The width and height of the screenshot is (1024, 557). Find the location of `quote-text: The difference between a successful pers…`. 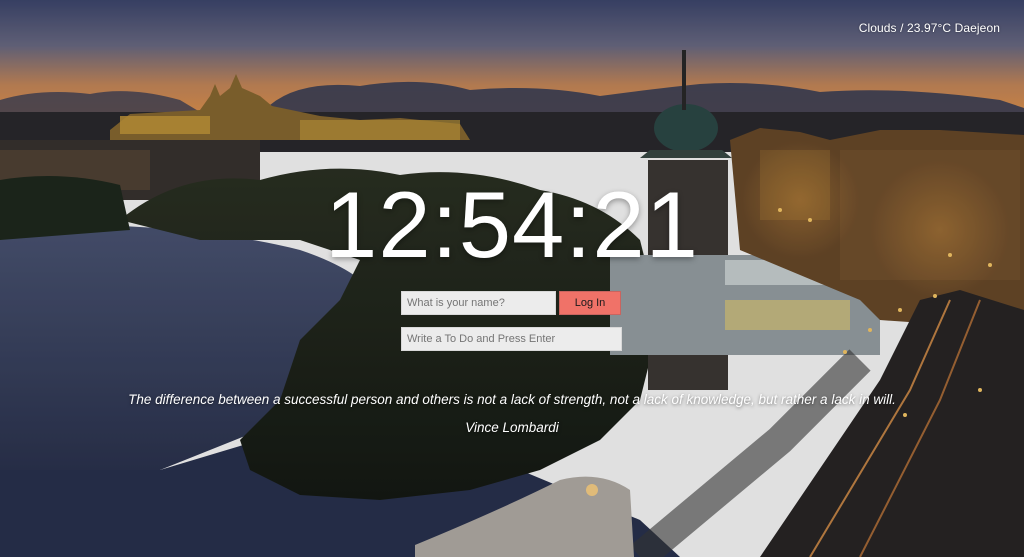

quote-text: The difference between a successful pers… is located at coordinates (512, 399).